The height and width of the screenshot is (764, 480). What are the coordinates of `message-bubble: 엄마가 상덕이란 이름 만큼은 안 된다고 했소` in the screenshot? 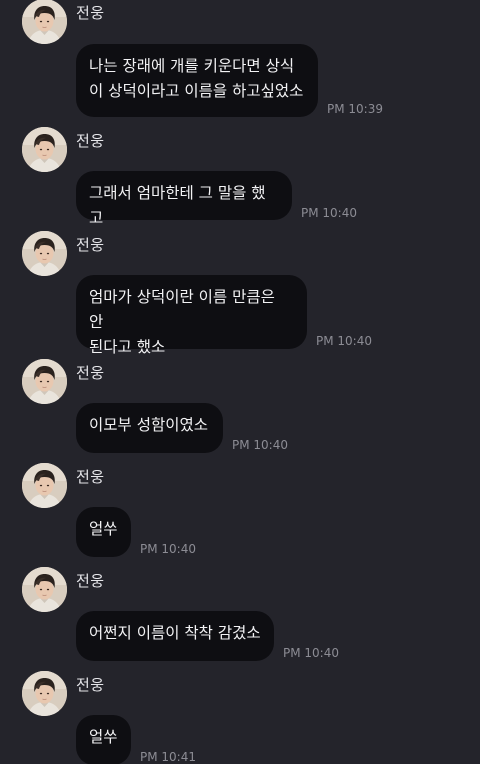 It's located at (191, 315).